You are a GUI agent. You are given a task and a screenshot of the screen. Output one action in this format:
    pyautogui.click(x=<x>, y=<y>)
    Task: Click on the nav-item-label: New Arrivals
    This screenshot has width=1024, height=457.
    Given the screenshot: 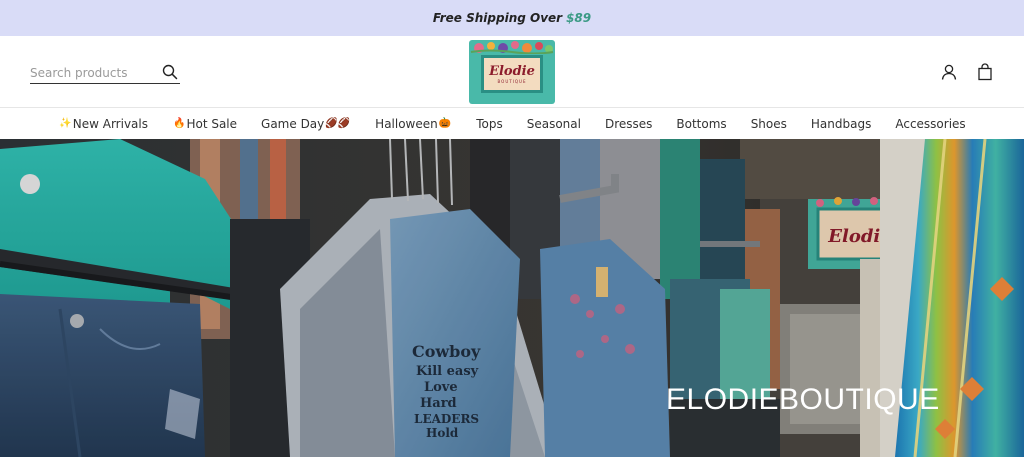 What is the action you would take?
    pyautogui.click(x=110, y=123)
    